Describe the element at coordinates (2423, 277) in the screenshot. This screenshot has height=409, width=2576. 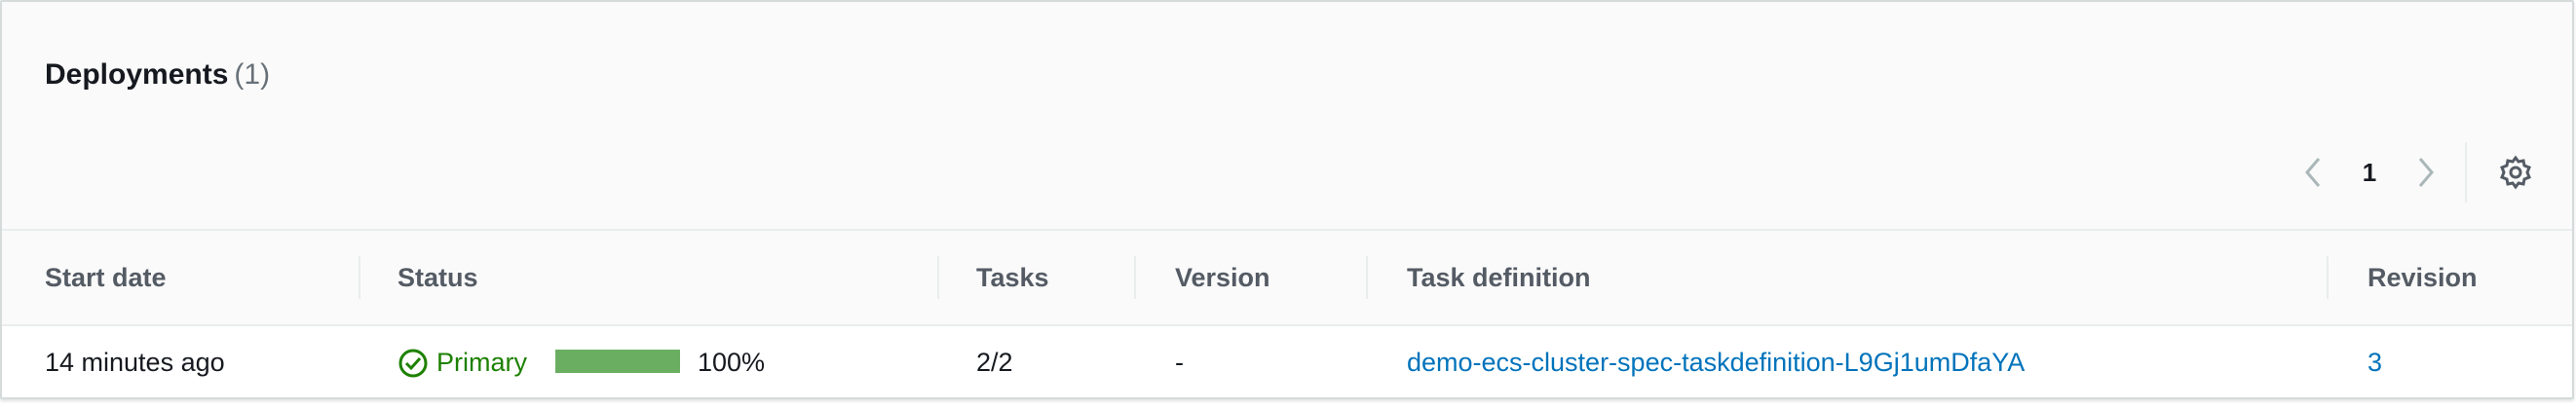
I see `column-header-revision: Revision` at that location.